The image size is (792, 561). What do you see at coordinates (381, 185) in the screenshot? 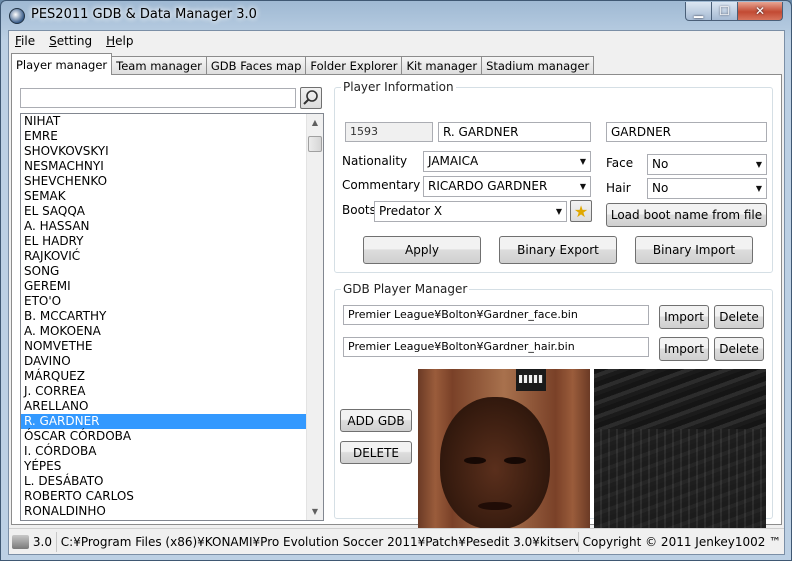
I see `commentary-label: Commentary` at bounding box center [381, 185].